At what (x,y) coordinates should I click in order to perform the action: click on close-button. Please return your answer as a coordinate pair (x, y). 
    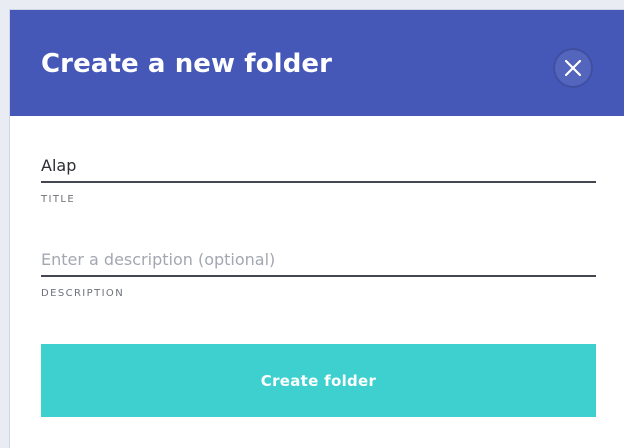
    Looking at the image, I should click on (573, 68).